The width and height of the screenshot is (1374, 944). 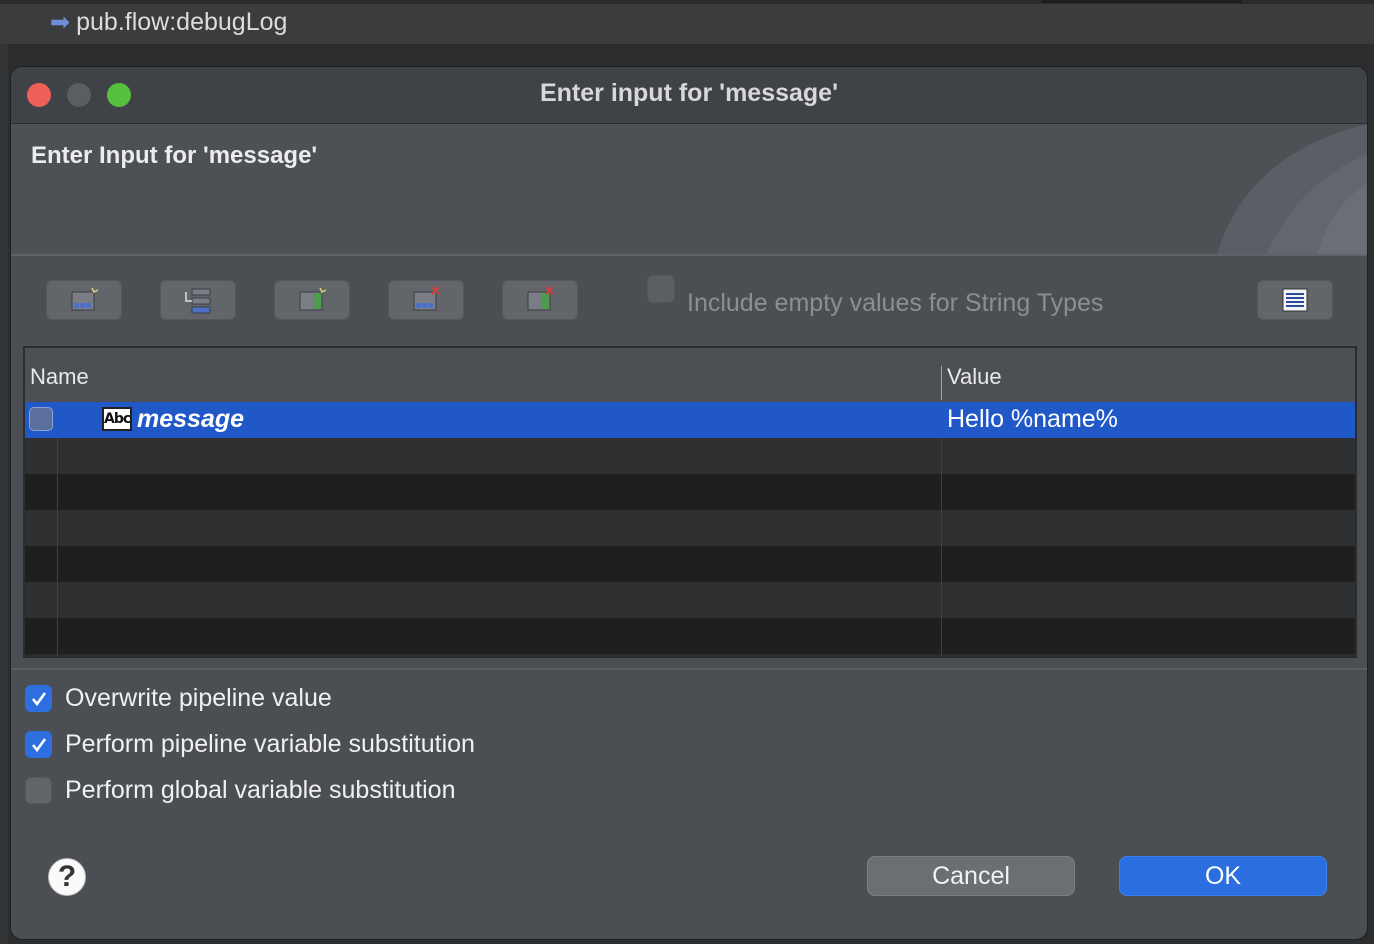 What do you see at coordinates (1292, 189) in the screenshot?
I see `banner-art-icon` at bounding box center [1292, 189].